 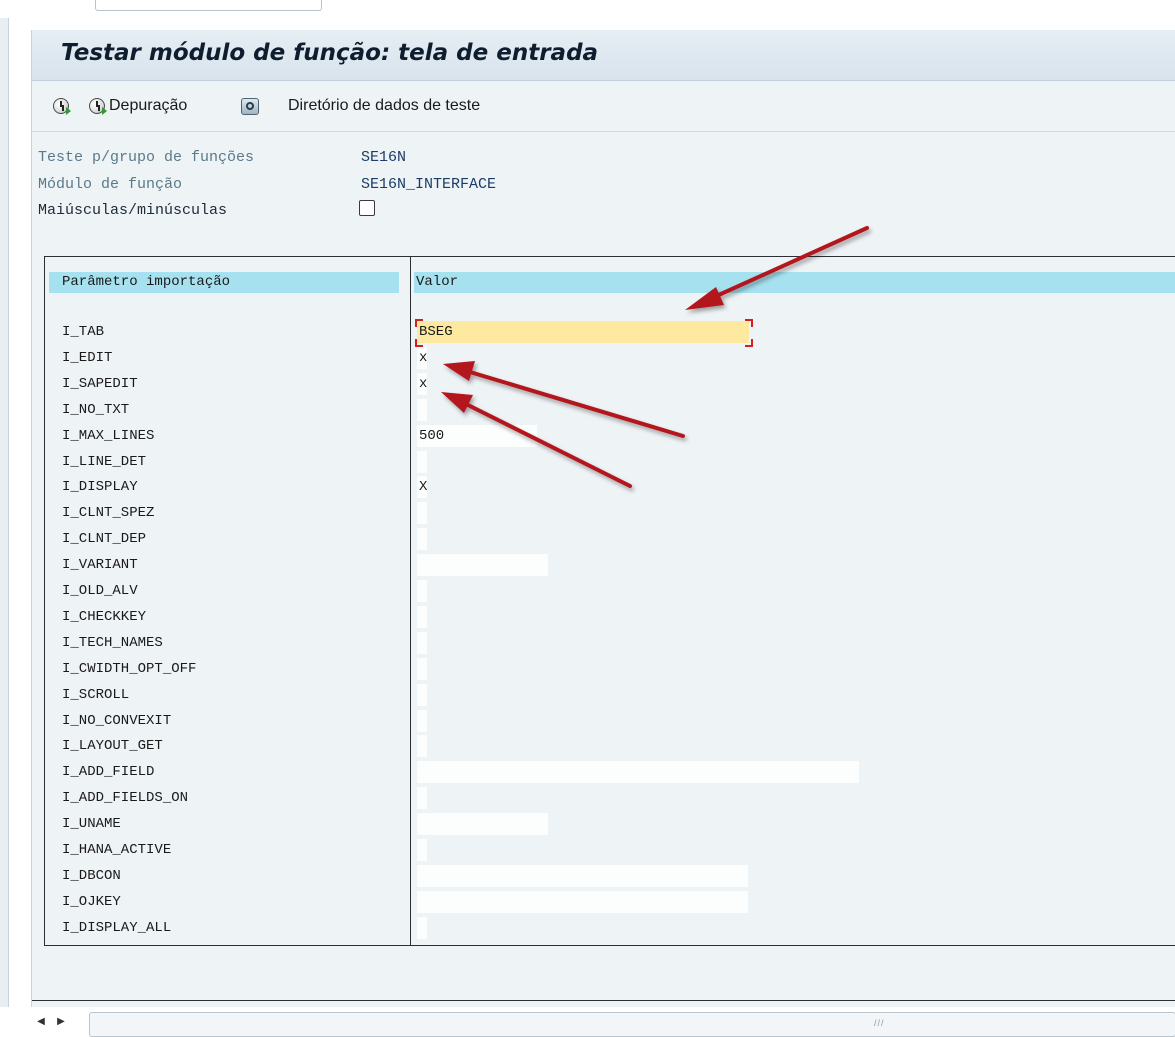 What do you see at coordinates (91, 824) in the screenshot?
I see `parameter-name: I_UNAME` at bounding box center [91, 824].